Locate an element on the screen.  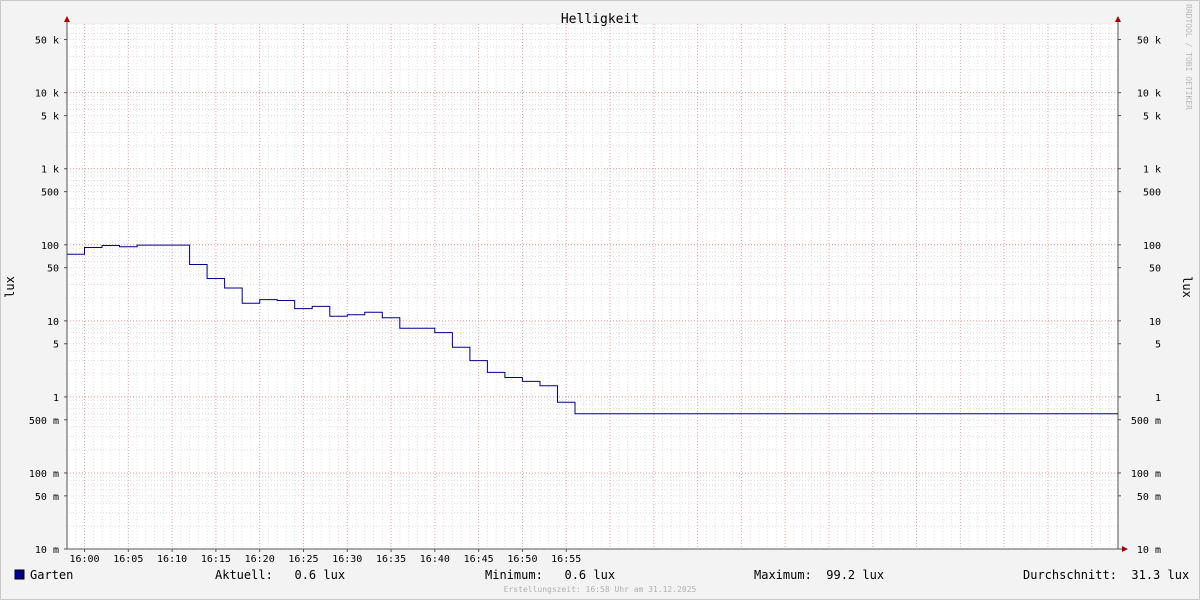
watermark: RRDTOOL / TOBI OETIKER is located at coordinates (1188, 57).